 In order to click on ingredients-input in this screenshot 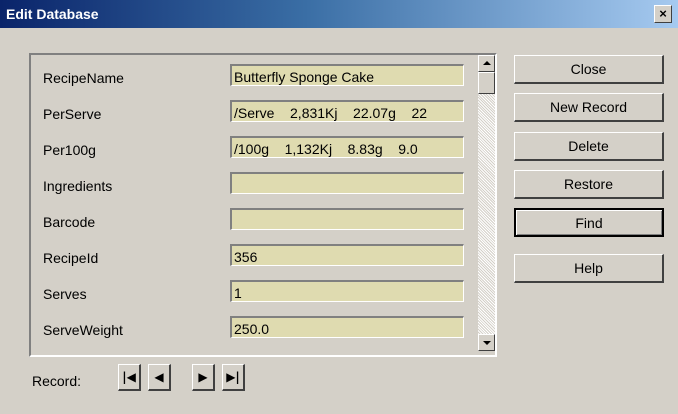, I will do `click(347, 183)`.